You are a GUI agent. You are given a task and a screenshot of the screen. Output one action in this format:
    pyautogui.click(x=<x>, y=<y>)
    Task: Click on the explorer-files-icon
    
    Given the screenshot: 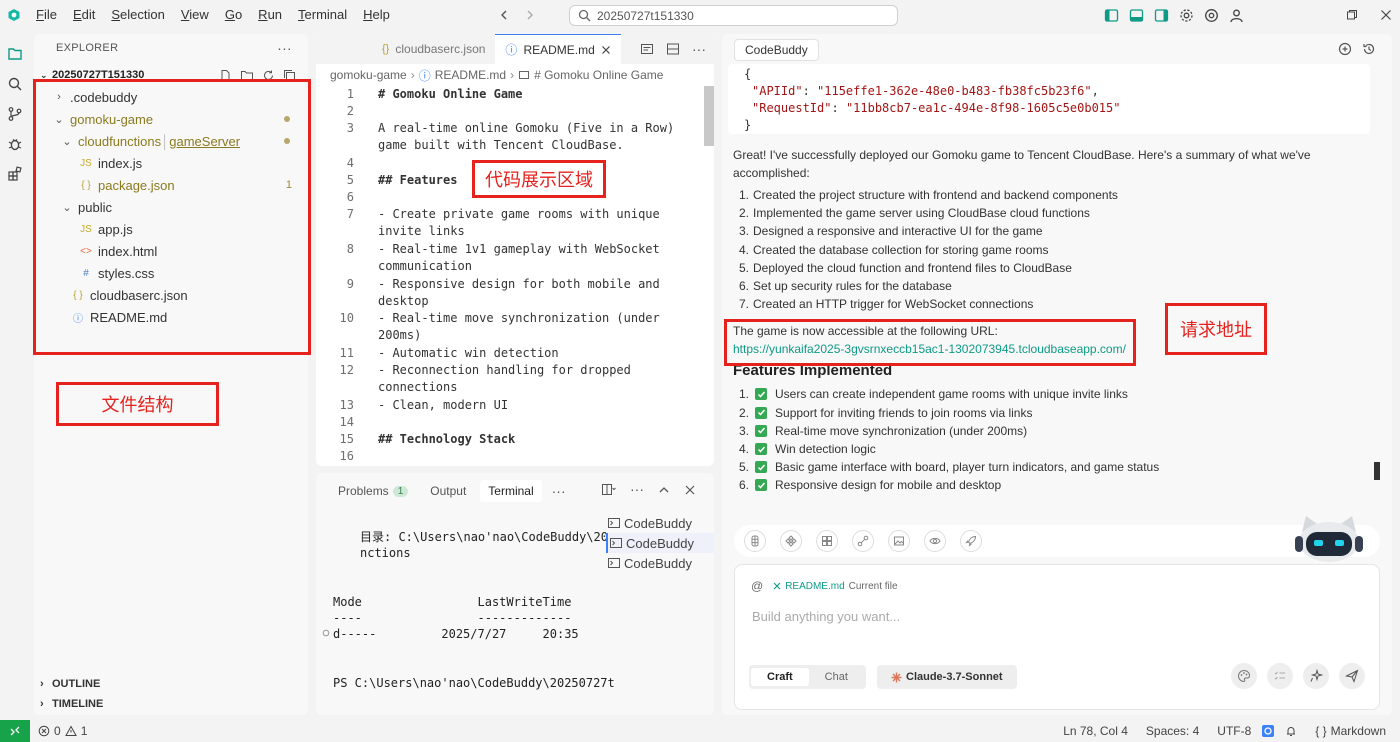 What is the action you would take?
    pyautogui.click(x=15, y=54)
    